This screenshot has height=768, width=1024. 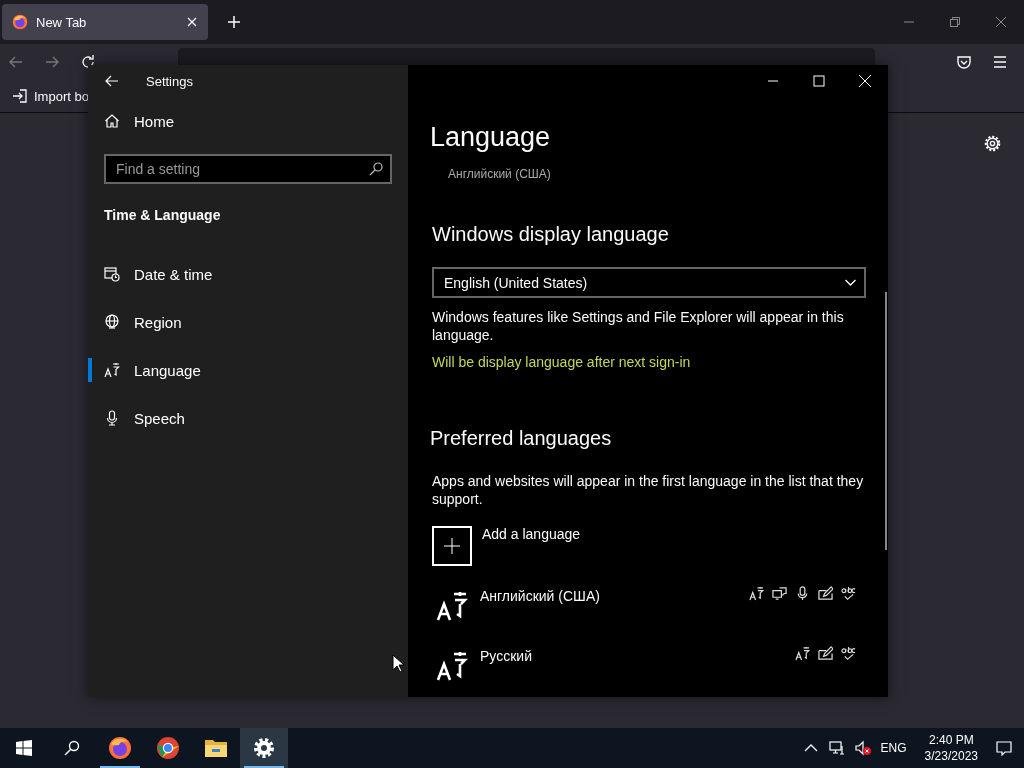 I want to click on input-language: ENG, so click(x=893, y=748).